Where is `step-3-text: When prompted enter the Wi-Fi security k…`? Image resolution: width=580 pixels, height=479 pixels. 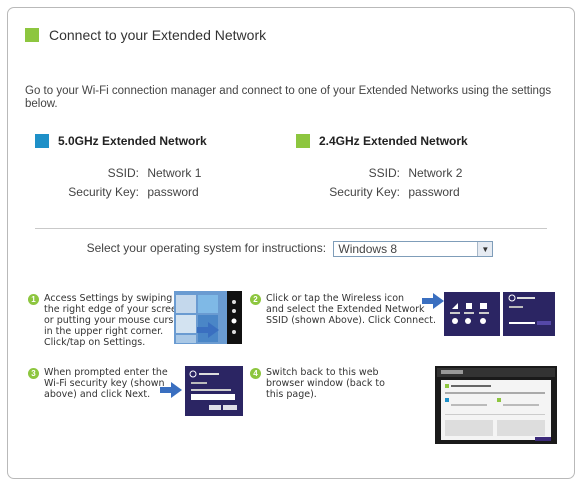 step-3-text: When prompted enter the Wi-Fi security k… is located at coordinates (106, 383).